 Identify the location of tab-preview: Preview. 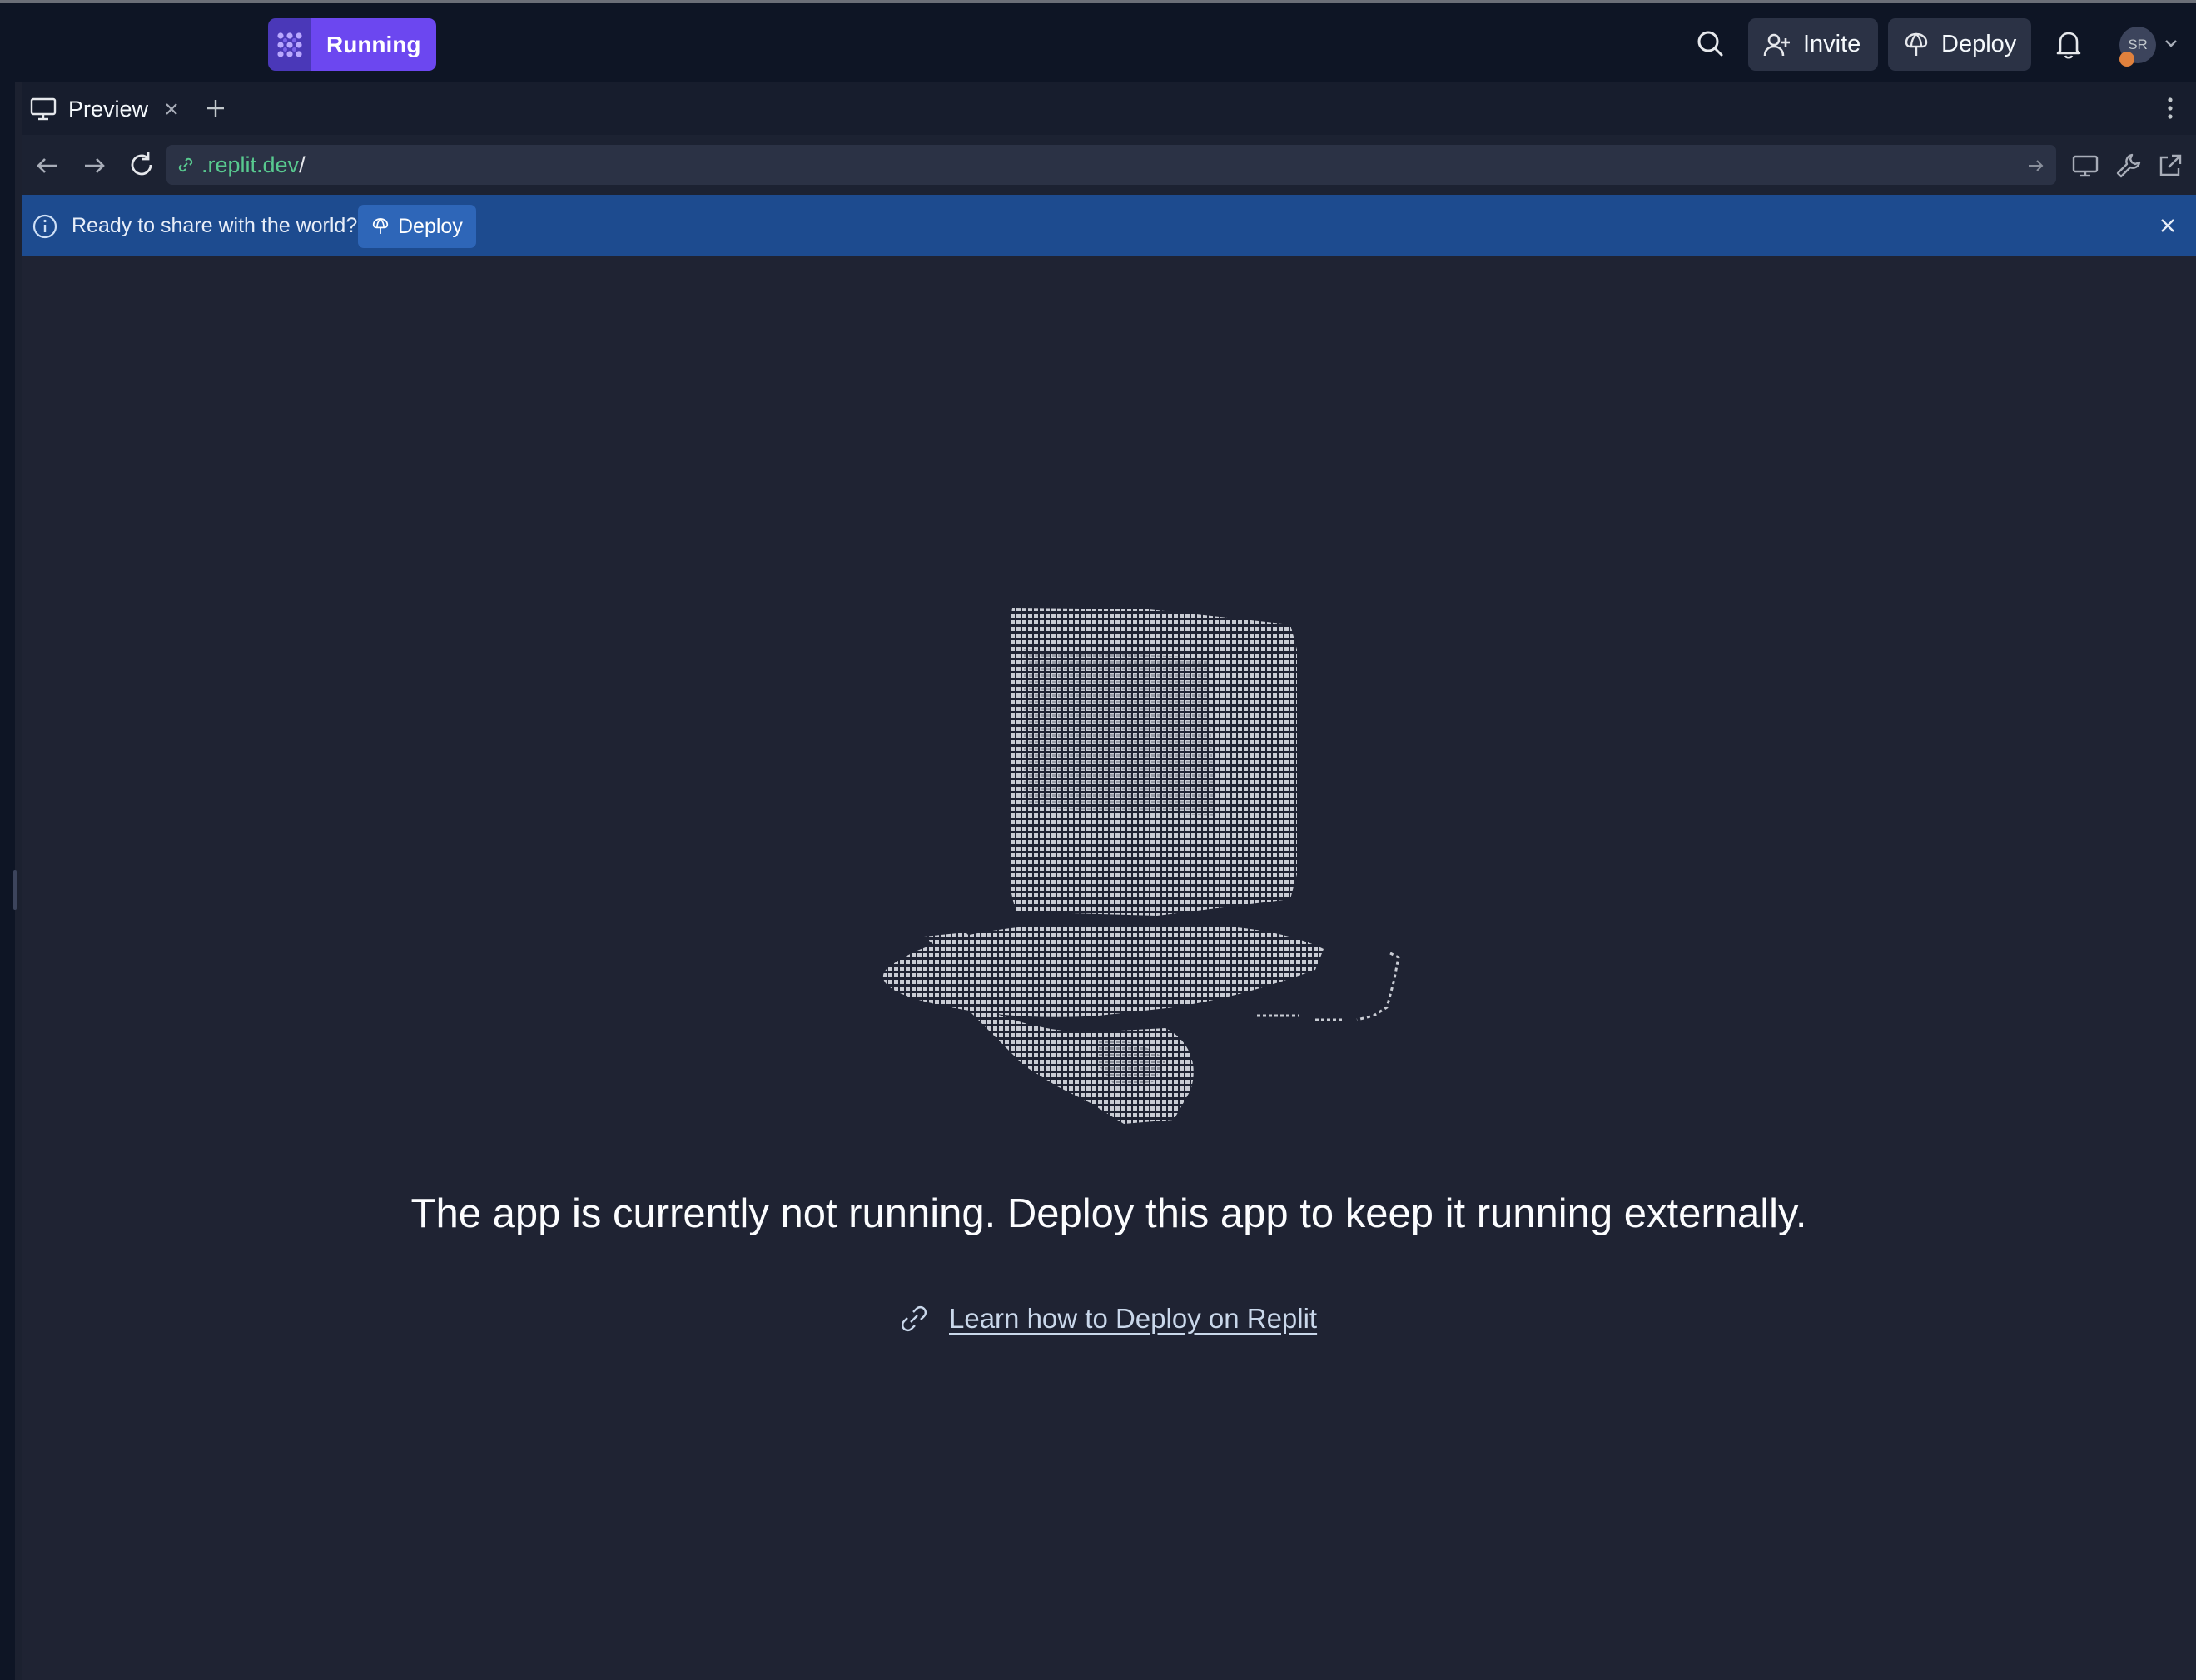
(89, 109).